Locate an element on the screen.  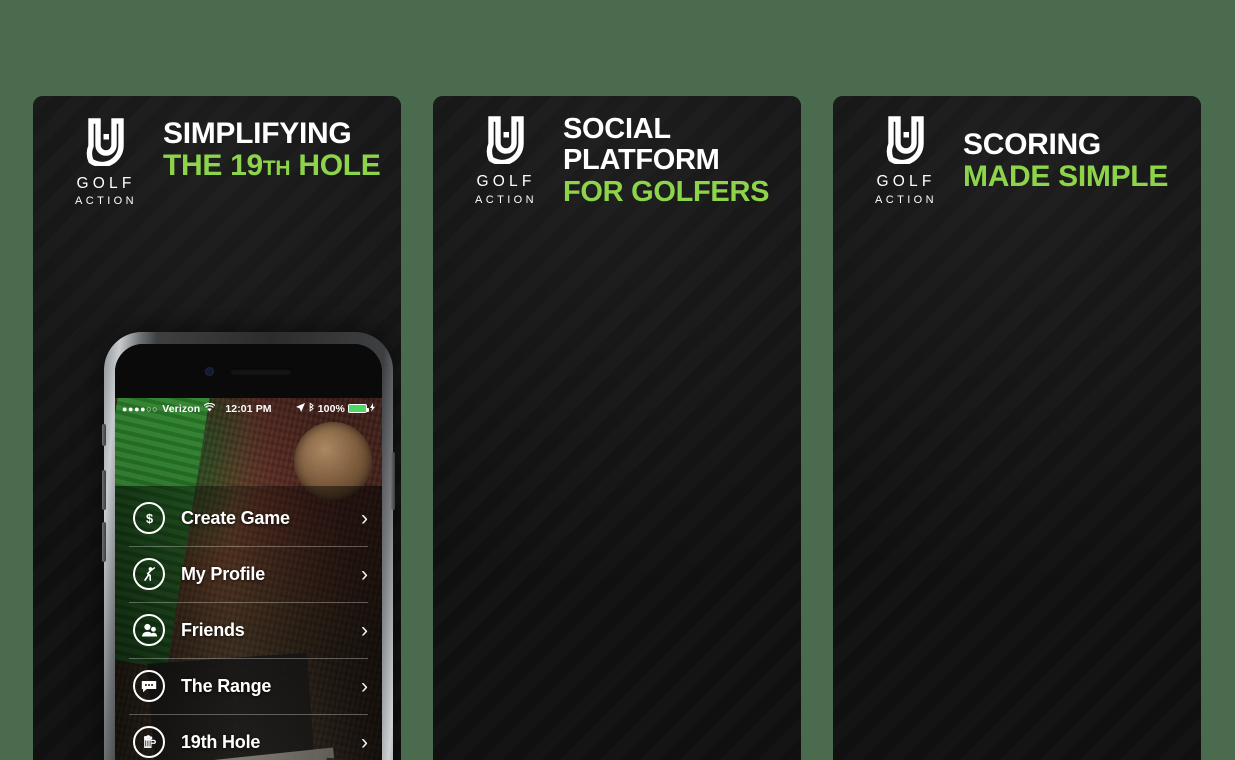
menu-item-label: My Profile is located at coordinates (223, 573).